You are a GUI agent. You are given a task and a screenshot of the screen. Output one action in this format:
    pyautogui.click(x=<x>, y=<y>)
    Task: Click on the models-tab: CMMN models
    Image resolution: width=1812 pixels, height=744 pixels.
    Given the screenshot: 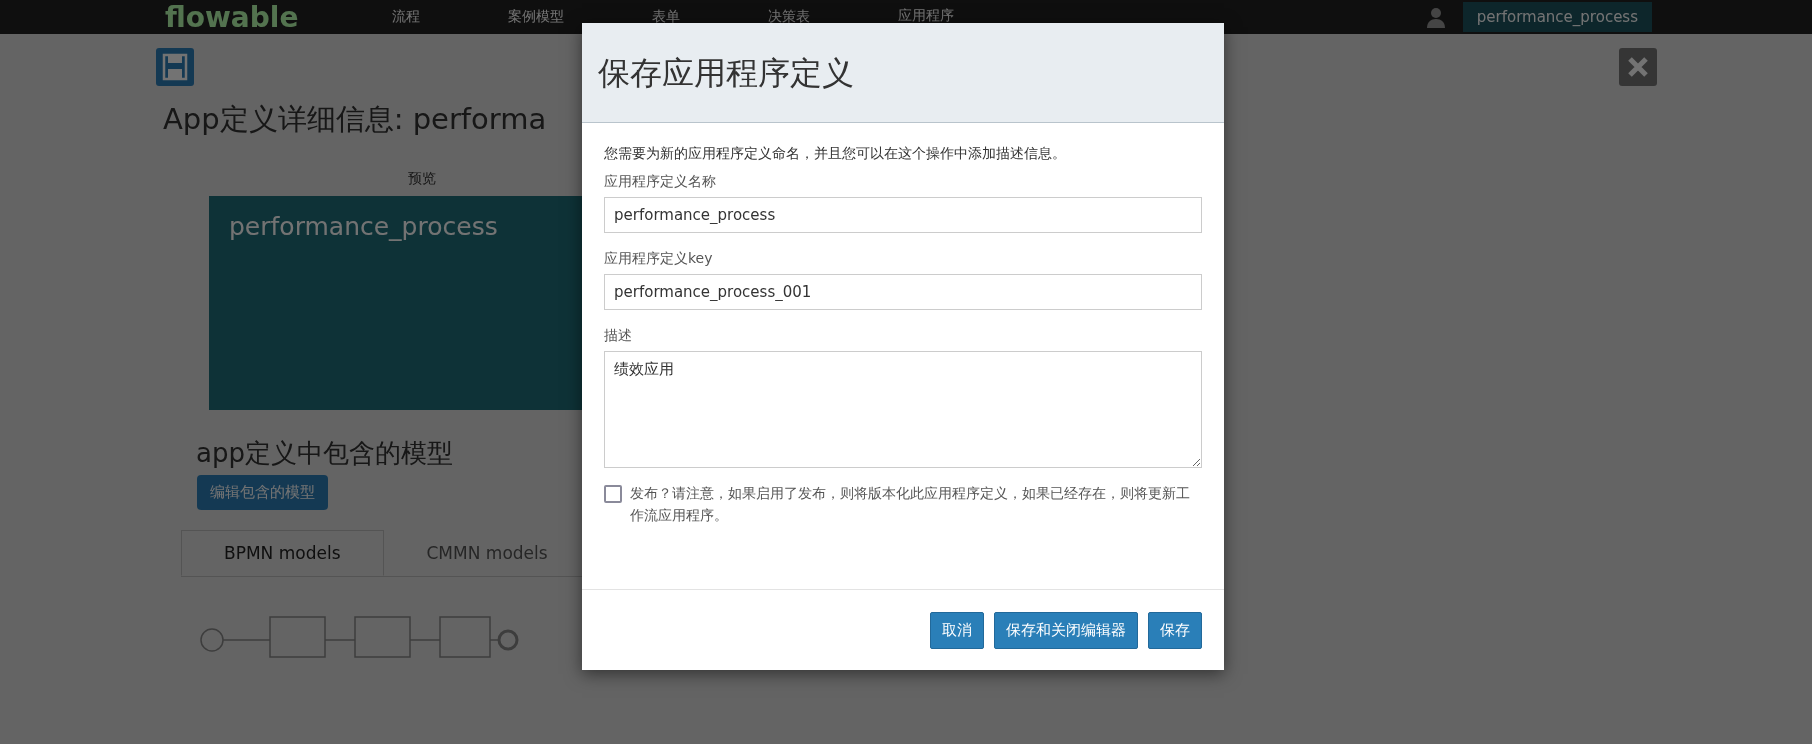 What is the action you would take?
    pyautogui.click(x=487, y=553)
    